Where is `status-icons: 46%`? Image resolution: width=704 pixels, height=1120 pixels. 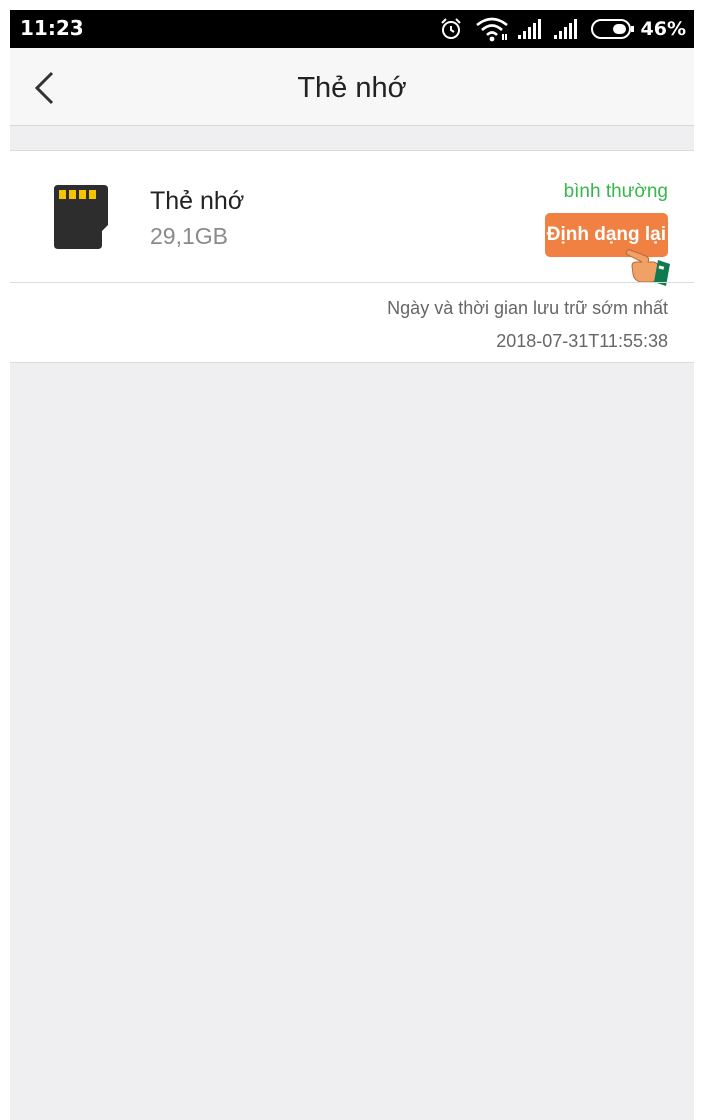 status-icons: 46% is located at coordinates (562, 29).